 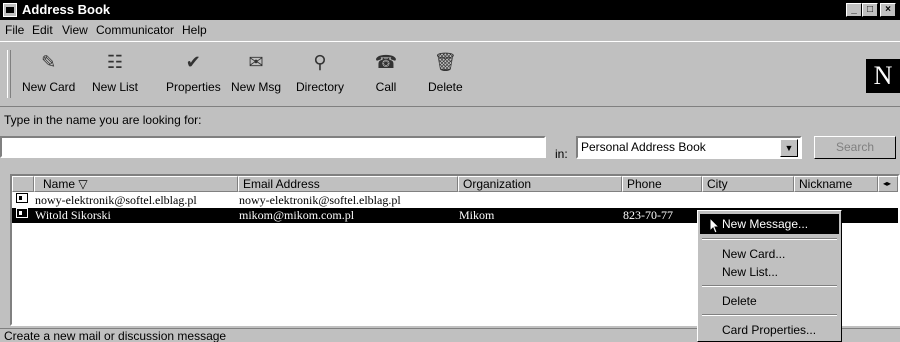 What do you see at coordinates (769, 301) in the screenshot?
I see `menu-item-delete: Delete` at bounding box center [769, 301].